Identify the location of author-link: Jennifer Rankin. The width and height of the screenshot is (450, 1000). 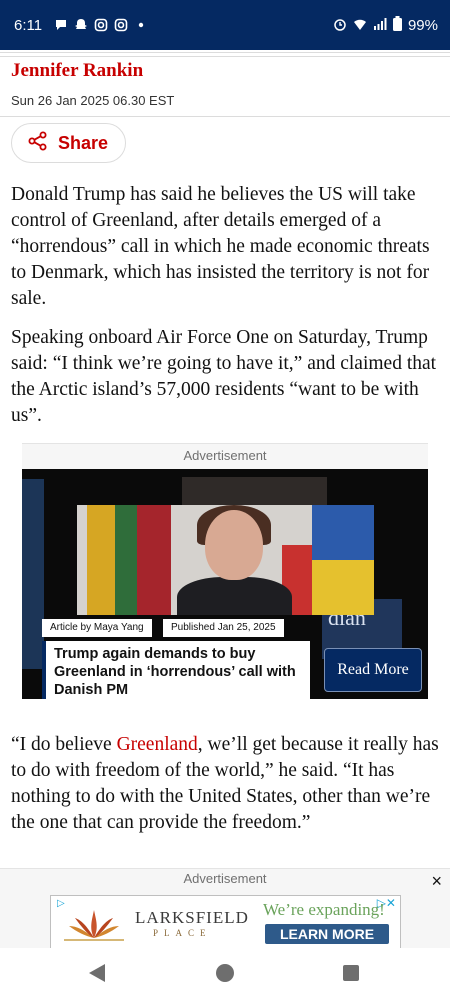
(77, 71).